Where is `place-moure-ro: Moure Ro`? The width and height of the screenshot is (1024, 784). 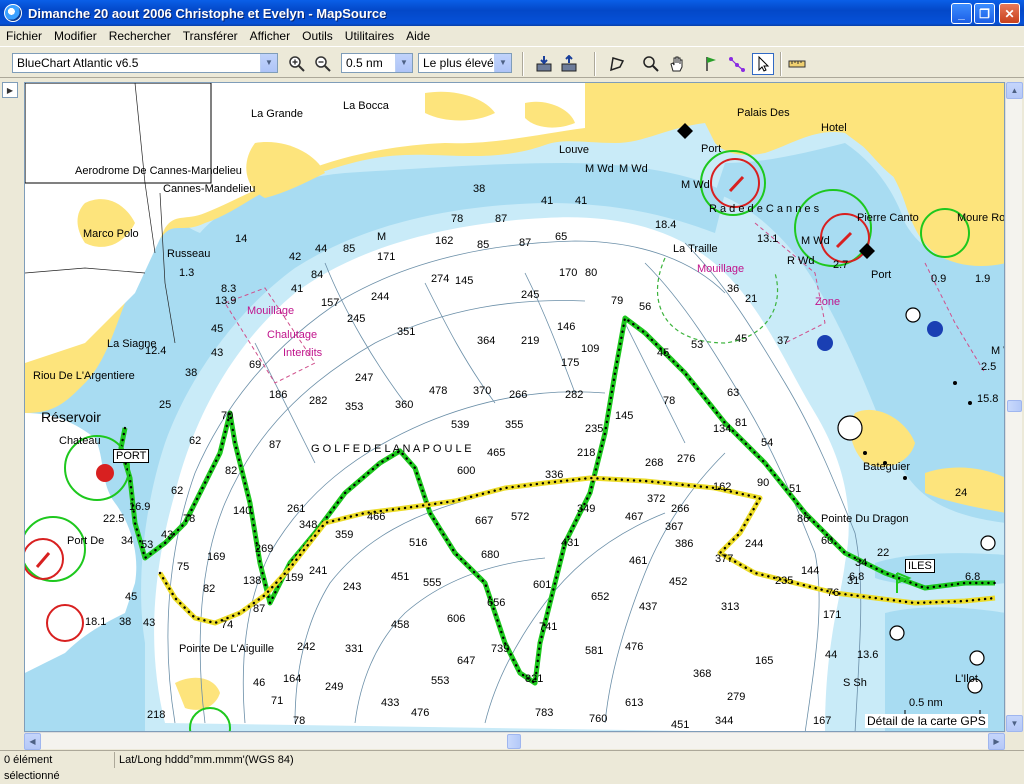 place-moure-ro: Moure Ro is located at coordinates (981, 218).